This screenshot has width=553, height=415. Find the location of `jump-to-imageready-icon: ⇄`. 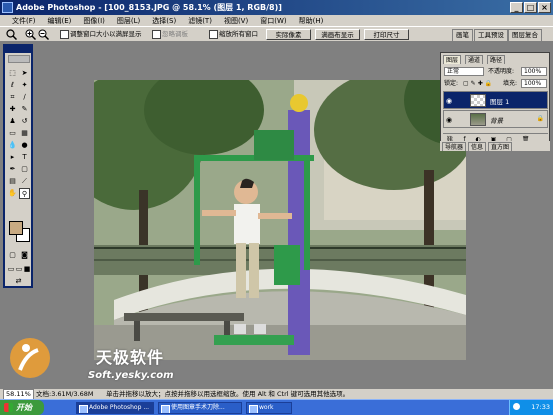

jump-to-imageready-icon: ⇄ is located at coordinates (18, 281).